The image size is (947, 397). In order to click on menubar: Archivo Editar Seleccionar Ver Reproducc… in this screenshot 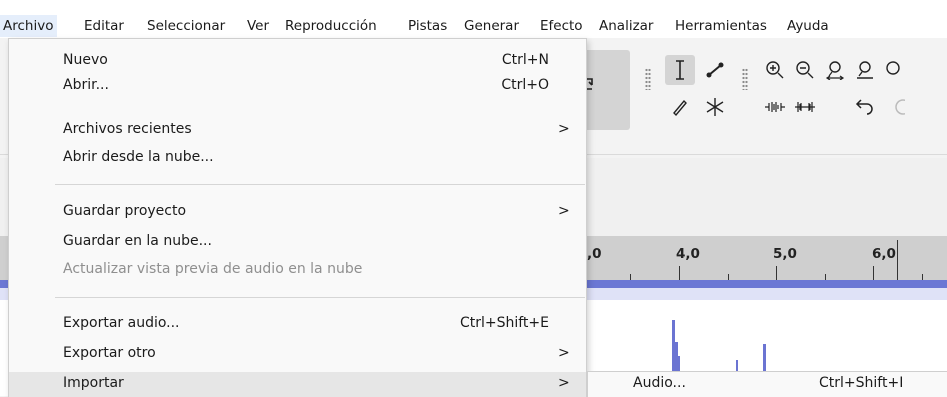, I will do `click(473, 25)`.